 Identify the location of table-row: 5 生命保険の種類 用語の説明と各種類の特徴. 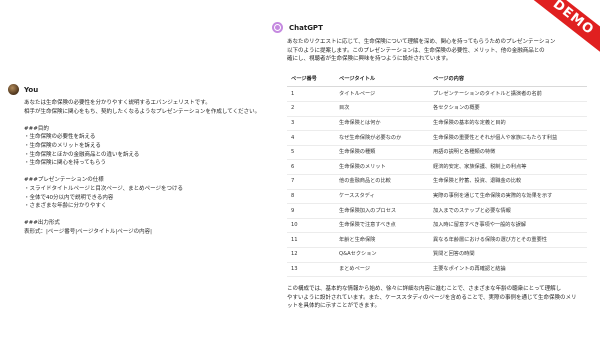
(437, 153).